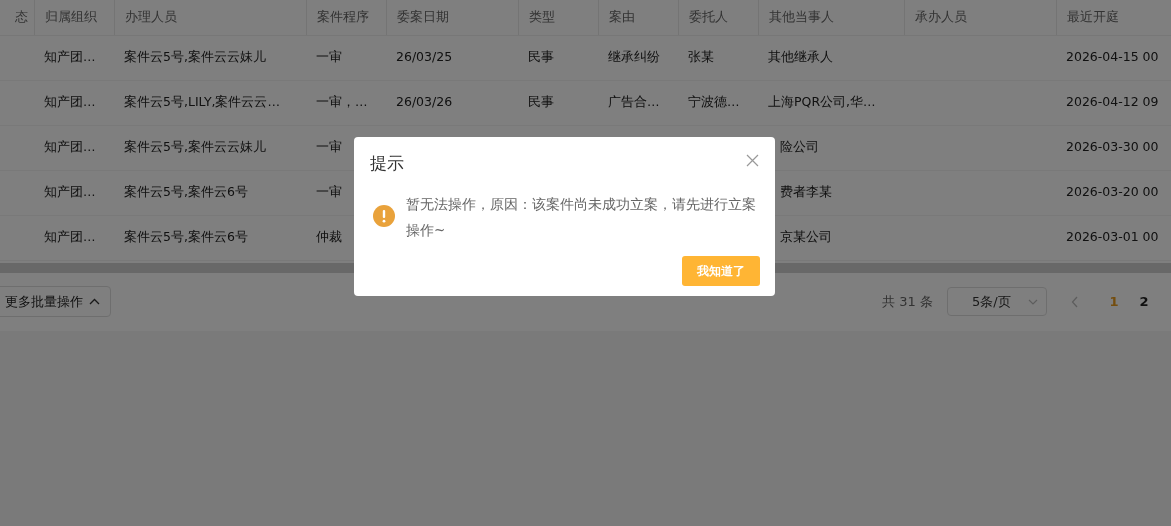  I want to click on column-header: 委案日期, so click(422, 16).